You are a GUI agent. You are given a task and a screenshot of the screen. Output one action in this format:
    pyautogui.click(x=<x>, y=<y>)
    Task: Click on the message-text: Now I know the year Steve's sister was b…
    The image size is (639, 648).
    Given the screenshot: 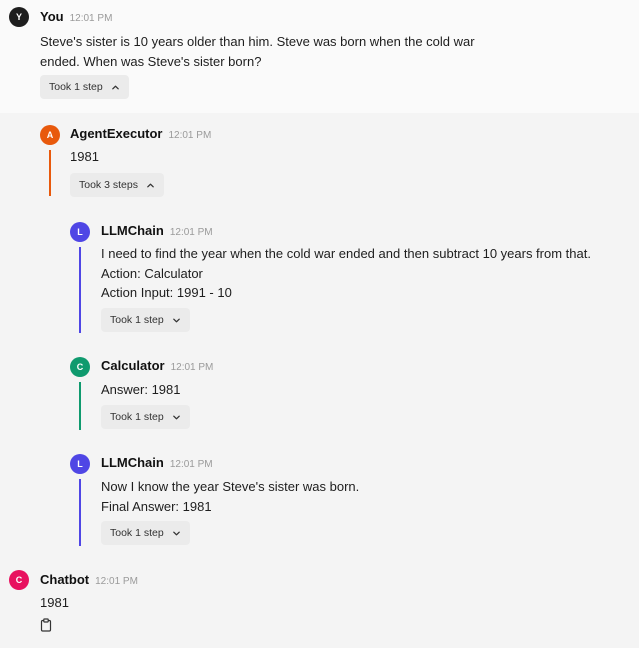 What is the action you would take?
    pyautogui.click(x=230, y=496)
    